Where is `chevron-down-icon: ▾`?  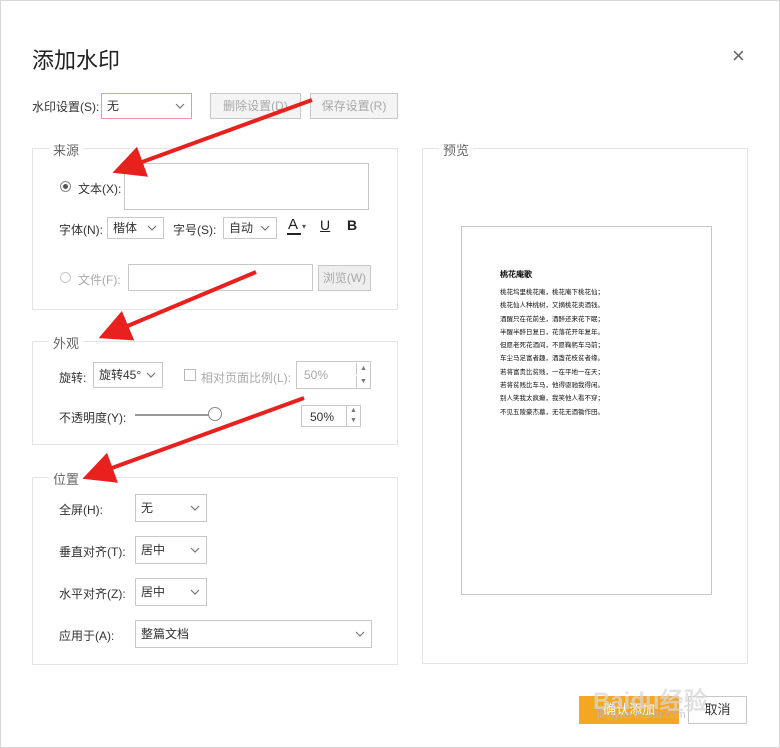
chevron-down-icon: ▾ is located at coordinates (304, 226).